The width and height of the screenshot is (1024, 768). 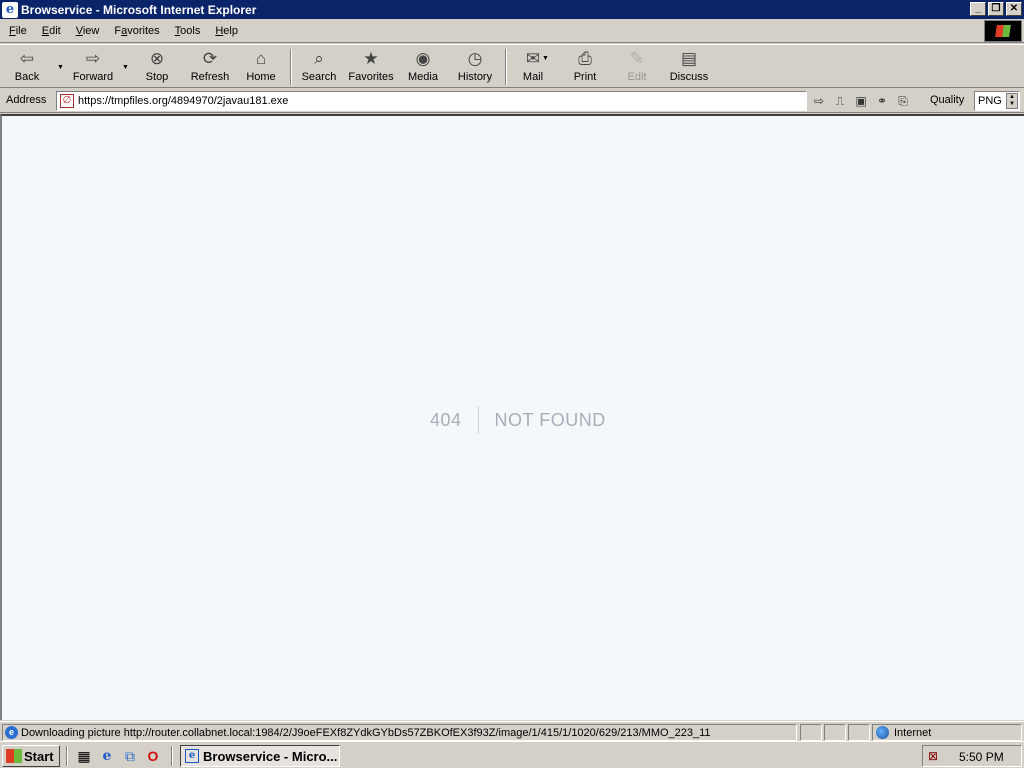 I want to click on system-tray: ⊠ 5:50 PM, so click(x=972, y=756).